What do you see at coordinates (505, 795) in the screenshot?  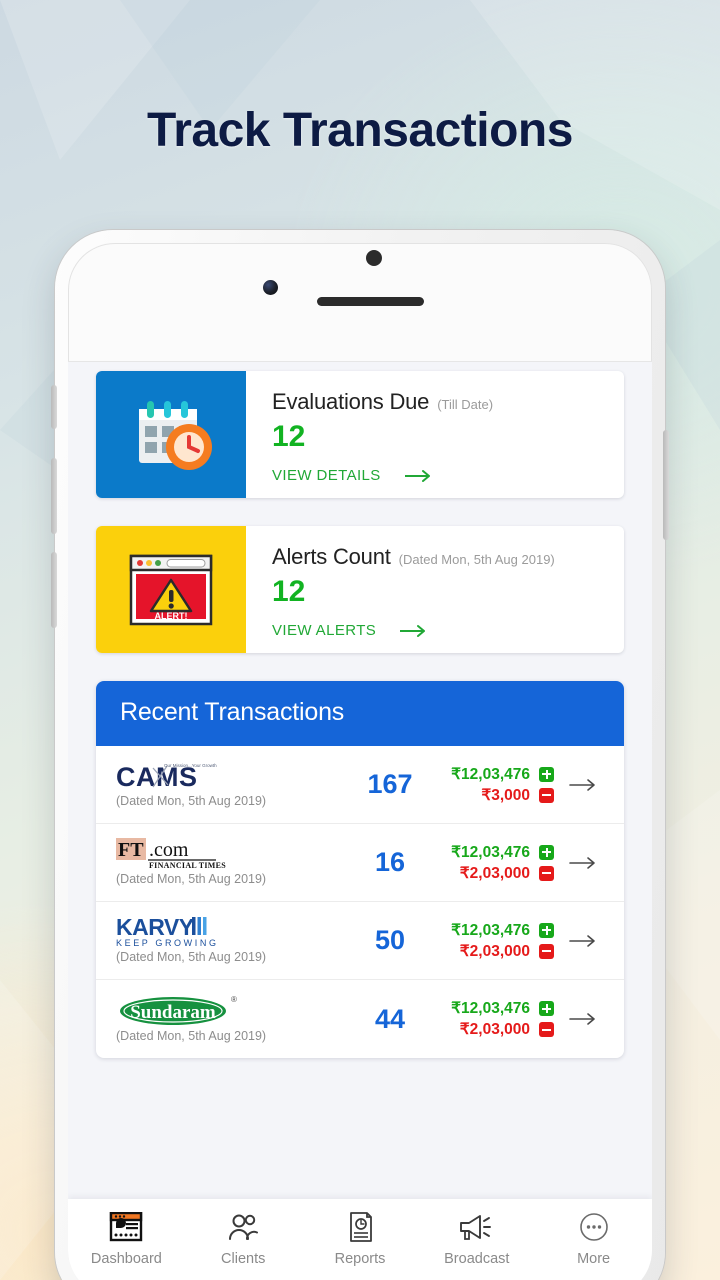 I see `row-amount-out: ₹3,000` at bounding box center [505, 795].